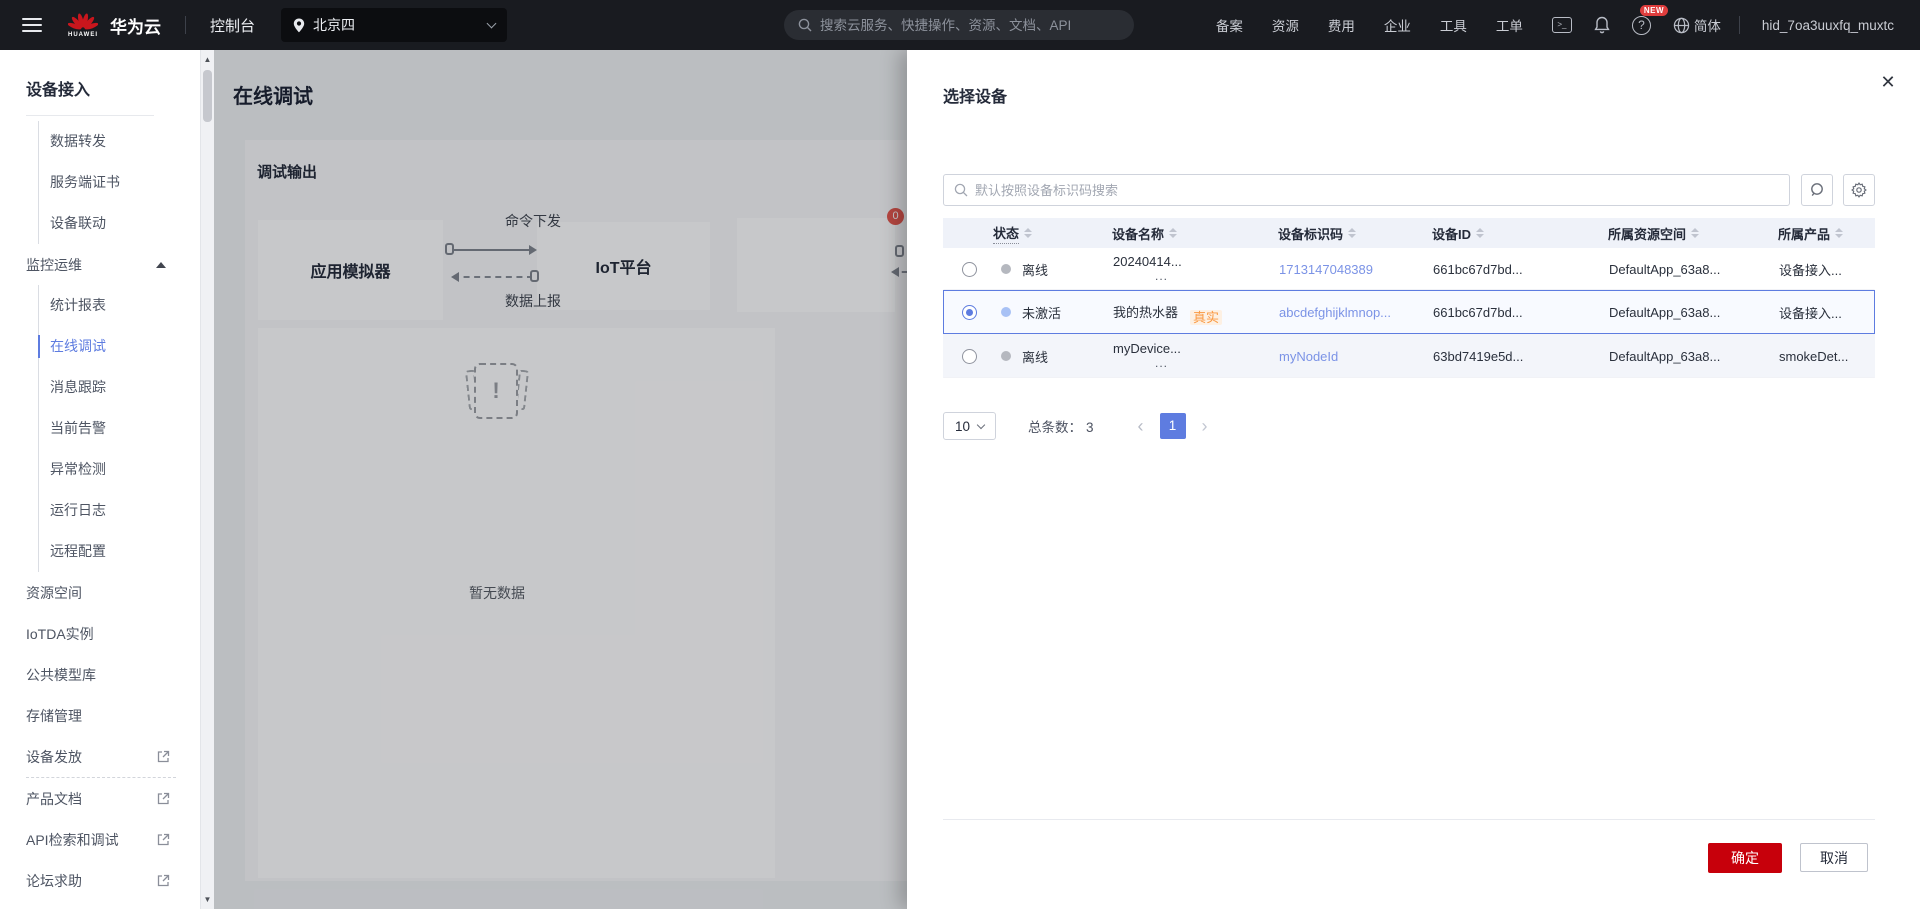 The image size is (1920, 909). I want to click on region-selector: 北京四, so click(394, 25).